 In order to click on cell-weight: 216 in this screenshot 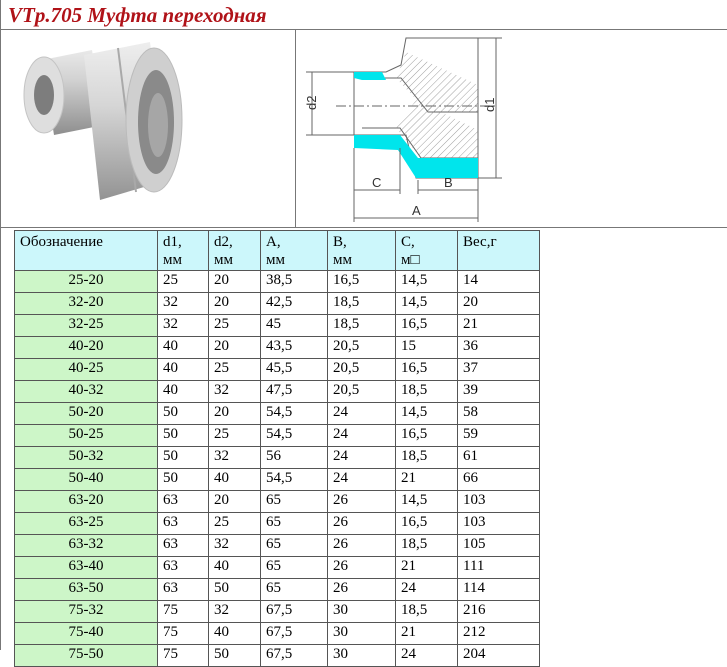, I will do `click(498, 611)`.